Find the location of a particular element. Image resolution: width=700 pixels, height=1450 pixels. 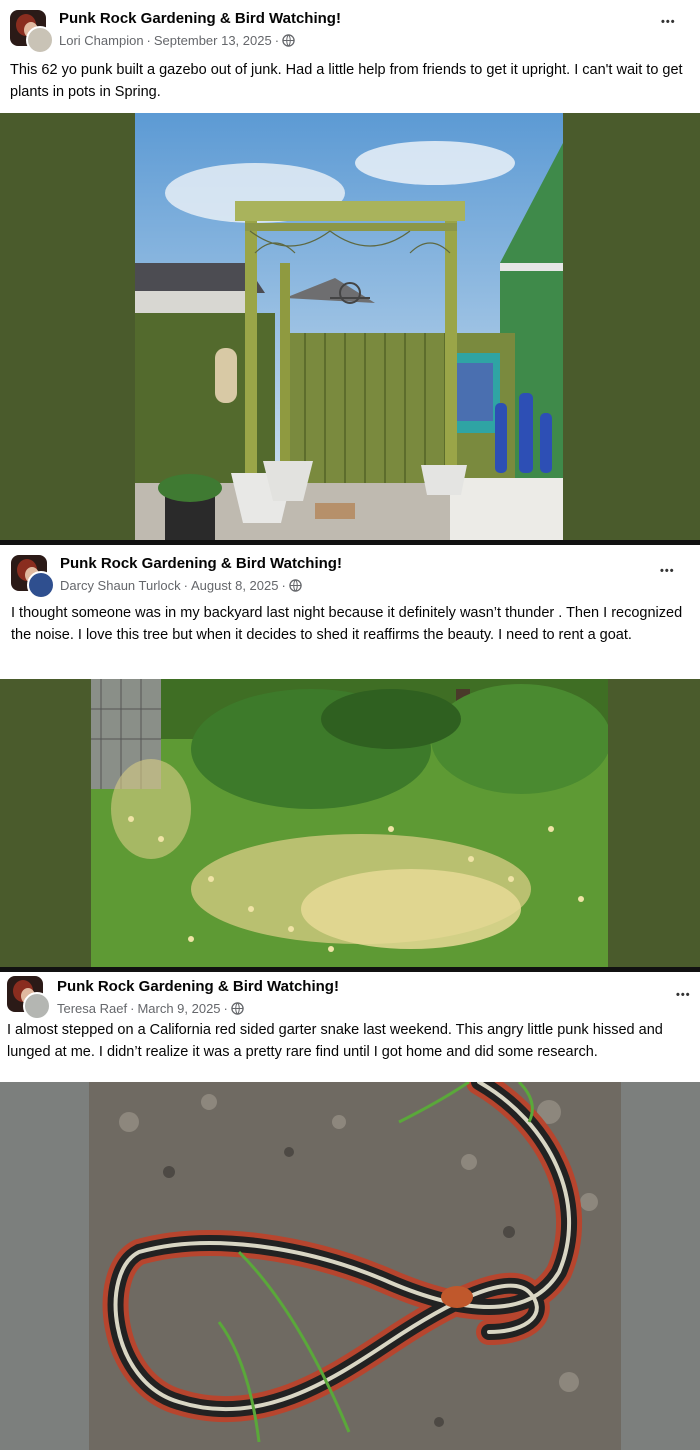

post-date: March 9, 2025 is located at coordinates (178, 1008).